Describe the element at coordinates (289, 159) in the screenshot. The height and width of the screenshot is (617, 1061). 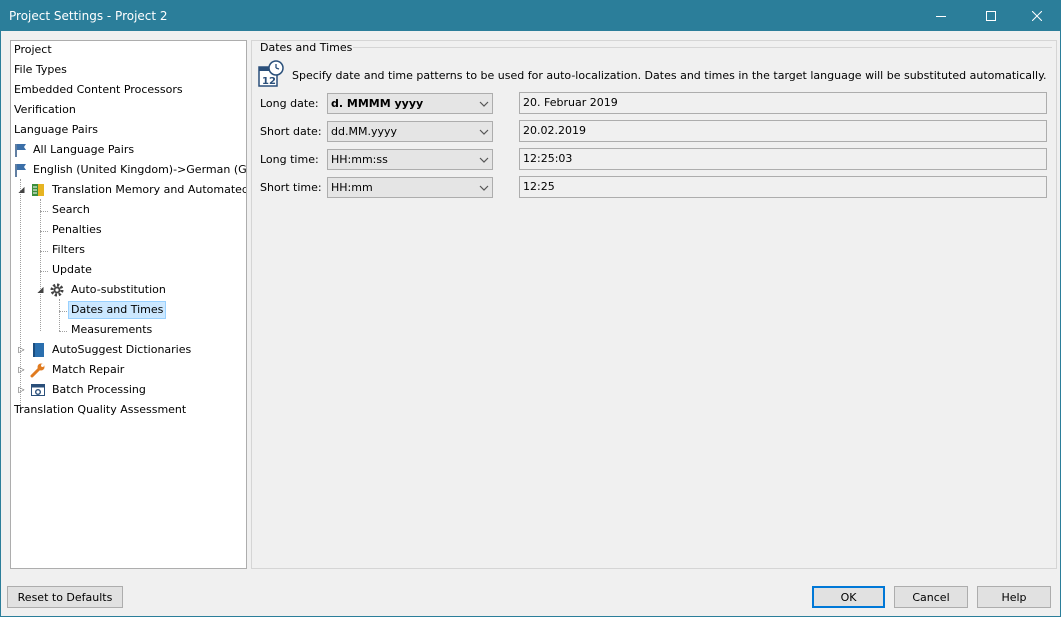
I see `long-time-label: Long time:` at that location.